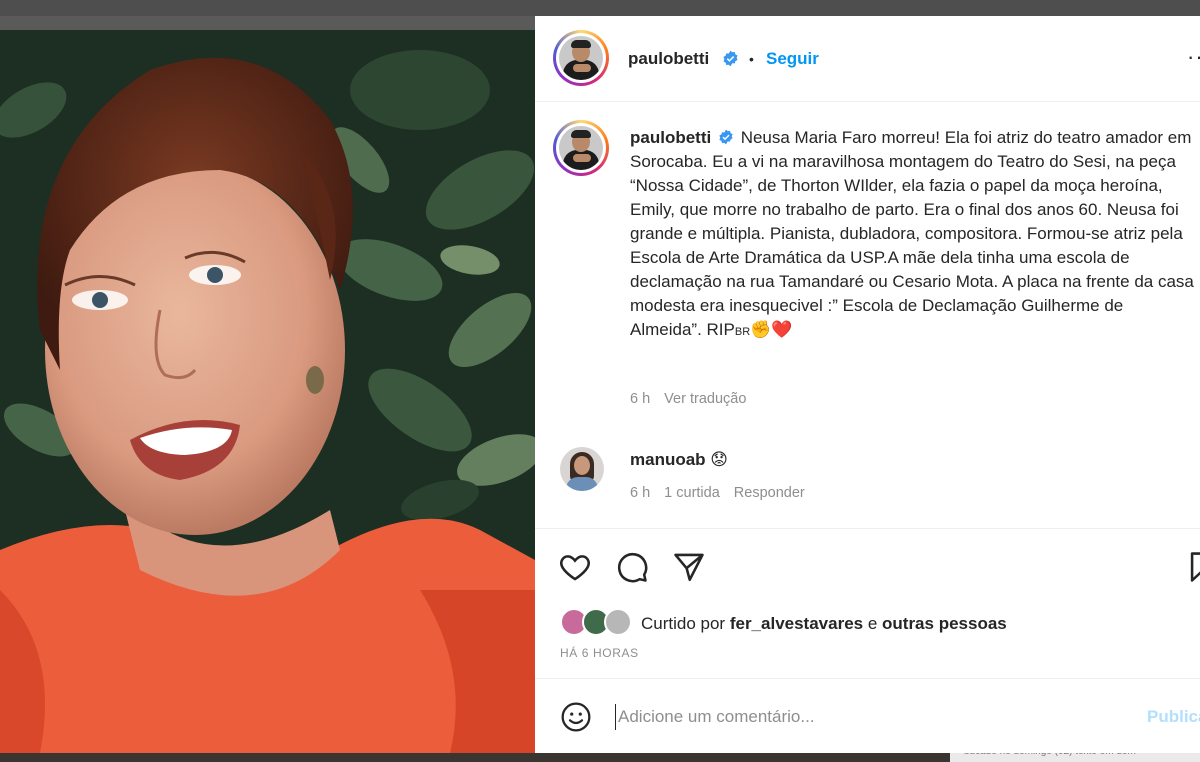  Describe the element at coordinates (640, 399) in the screenshot. I see `caption-time: 6 h` at that location.